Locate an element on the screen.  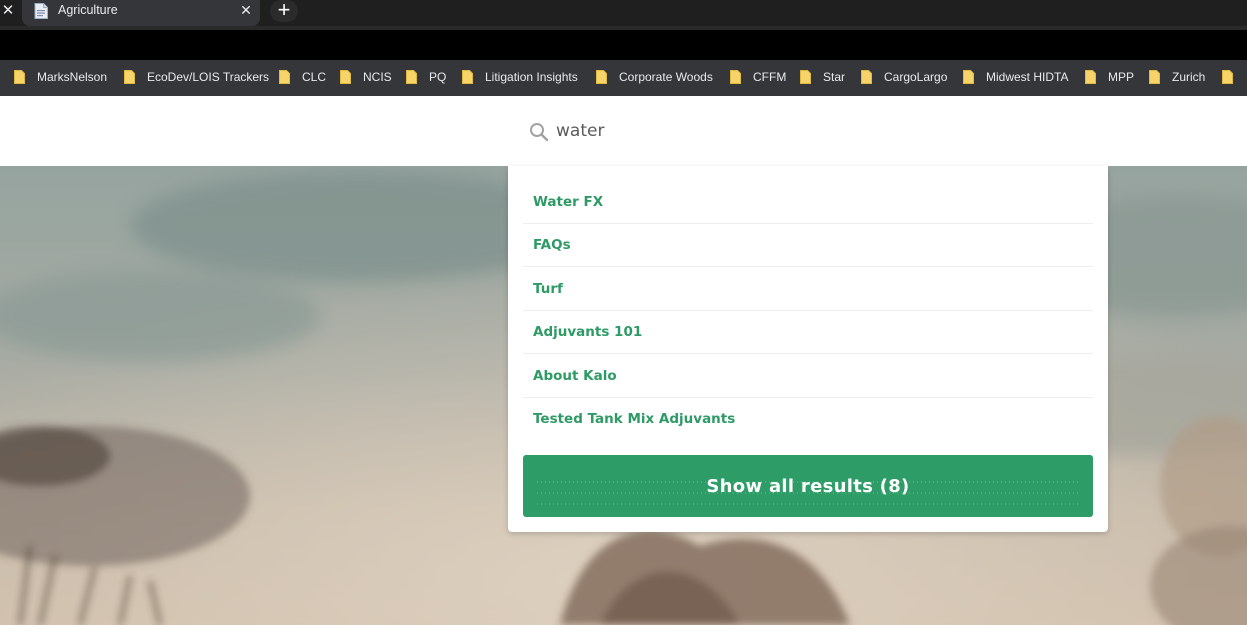
search-result-item: Tested Tank Mix Adjuvants is located at coordinates (808, 419).